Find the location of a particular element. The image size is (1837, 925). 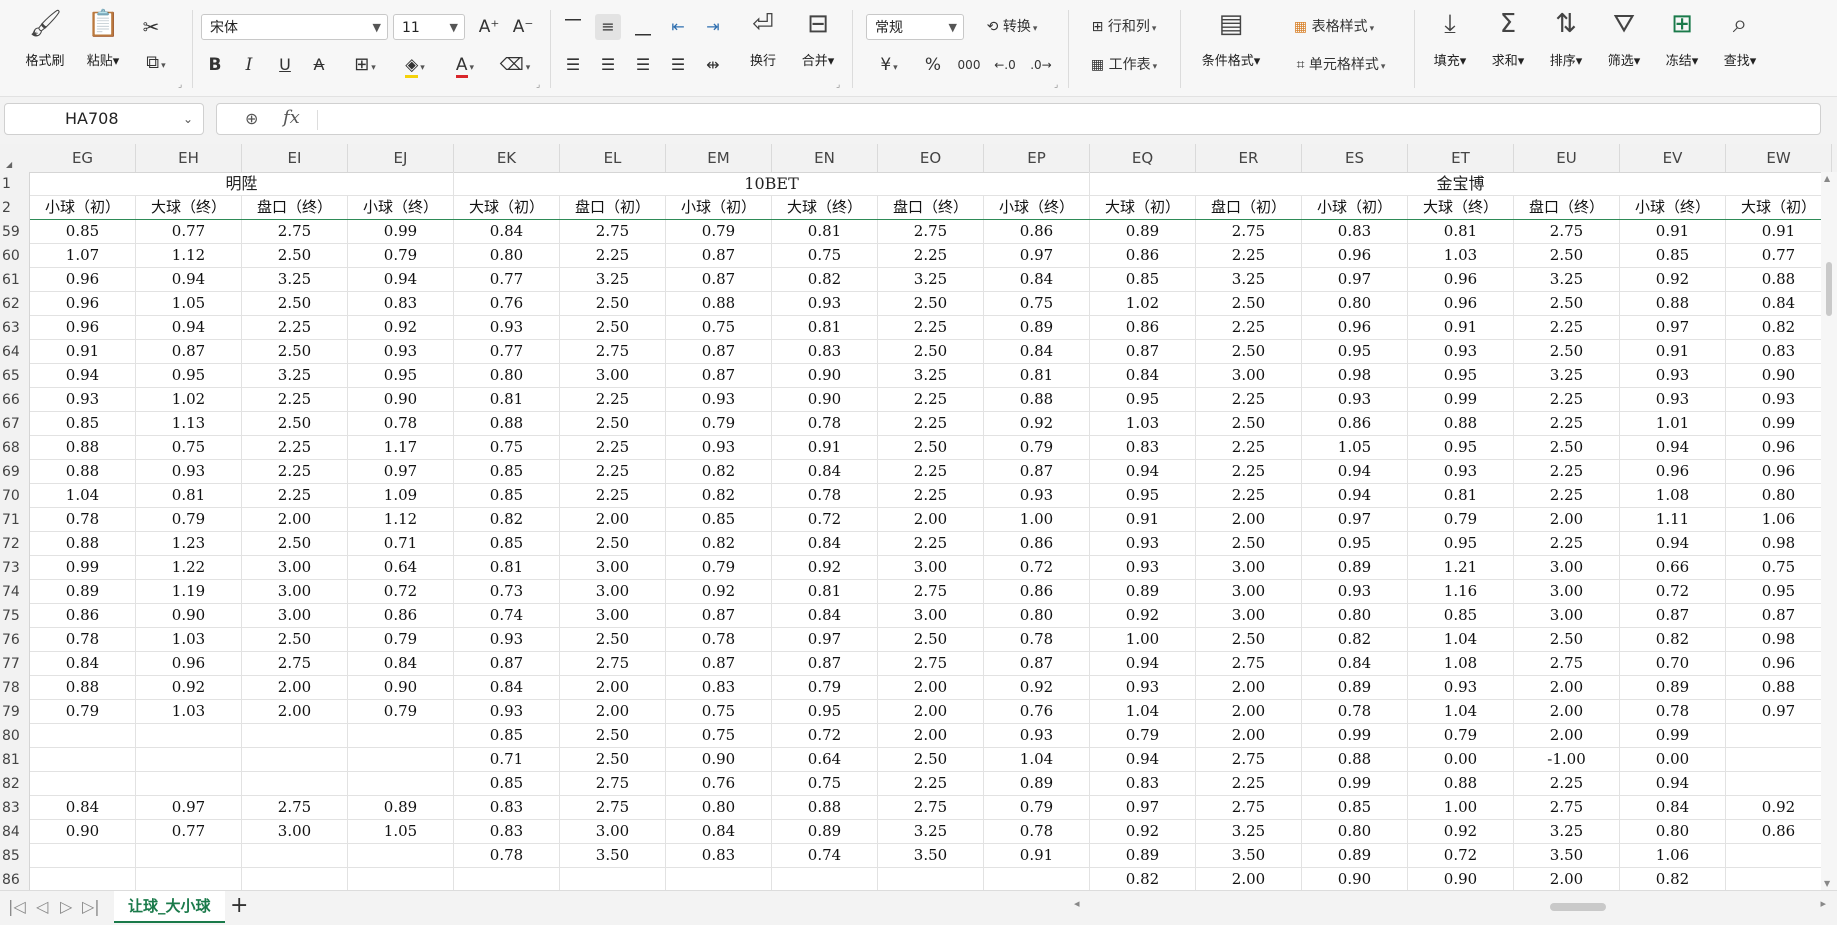

number-launcher-icon: ⌟ is located at coordinates (1056, 85).